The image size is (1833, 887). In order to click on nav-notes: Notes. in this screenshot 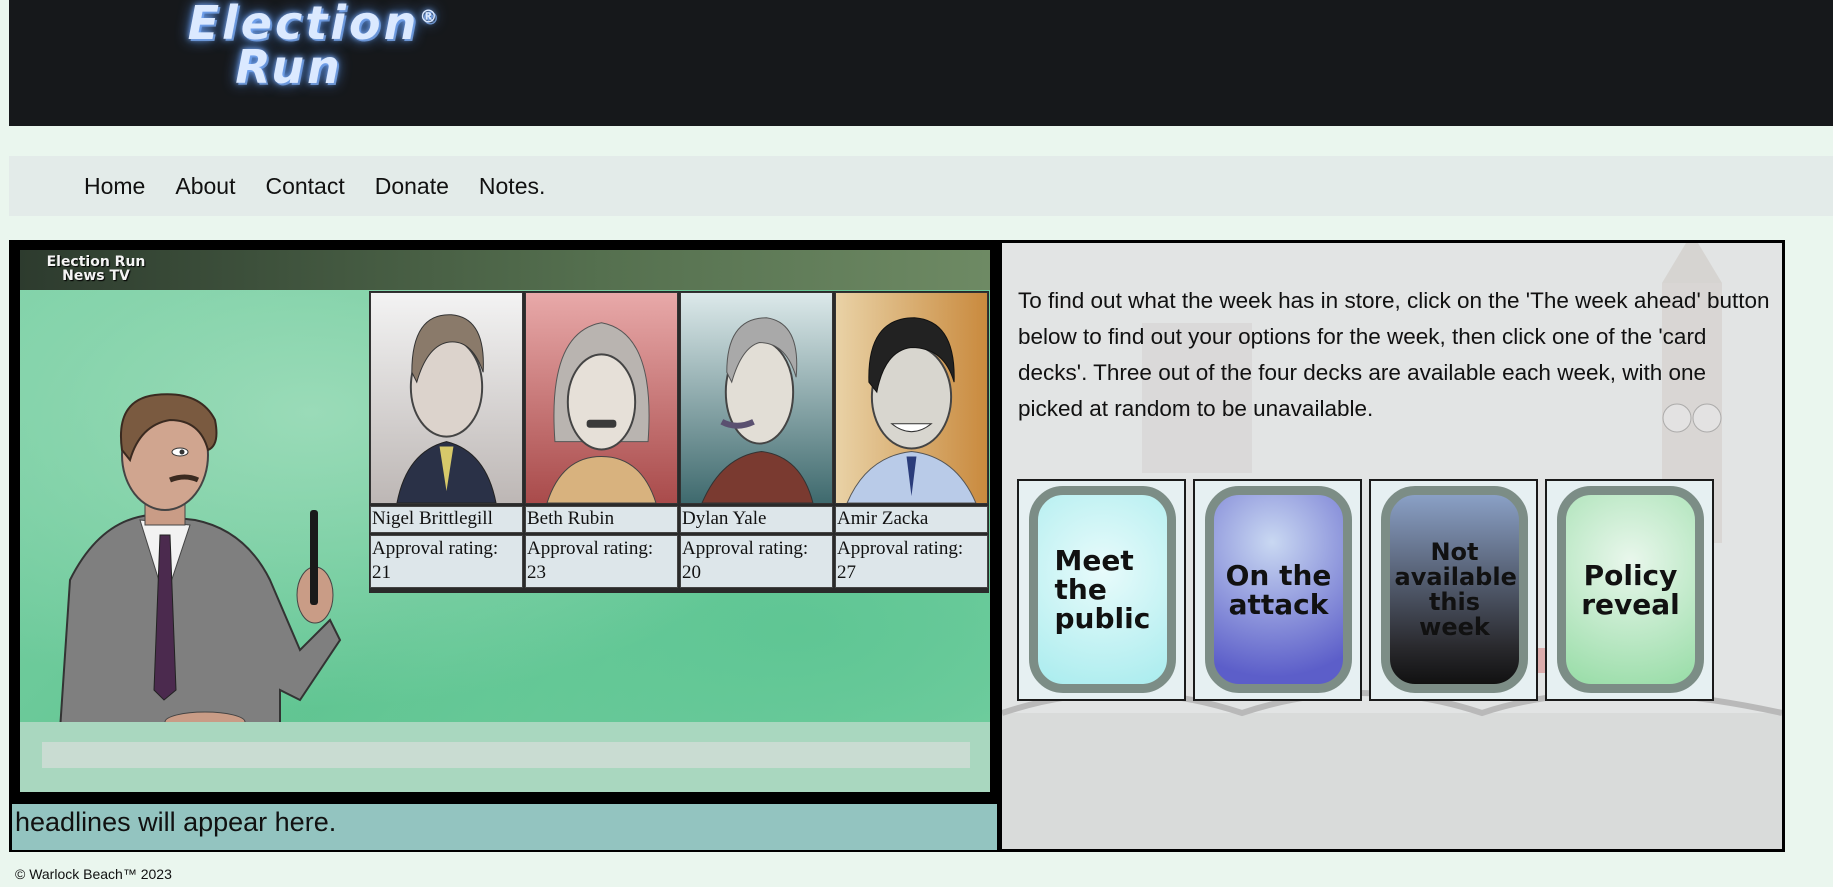, I will do `click(512, 186)`.